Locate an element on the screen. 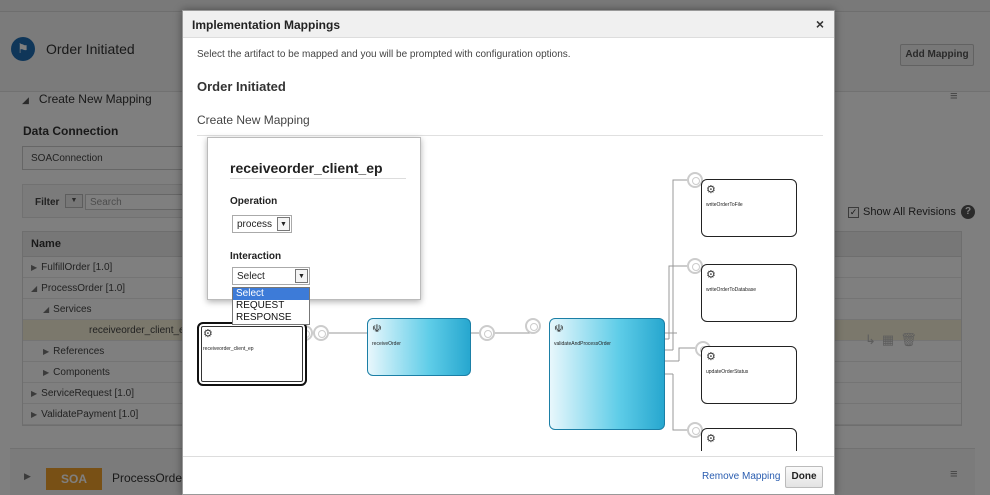 The width and height of the screenshot is (990, 495). interaction-dropdown-list: Select REQUEST RESPONSE is located at coordinates (271, 306).